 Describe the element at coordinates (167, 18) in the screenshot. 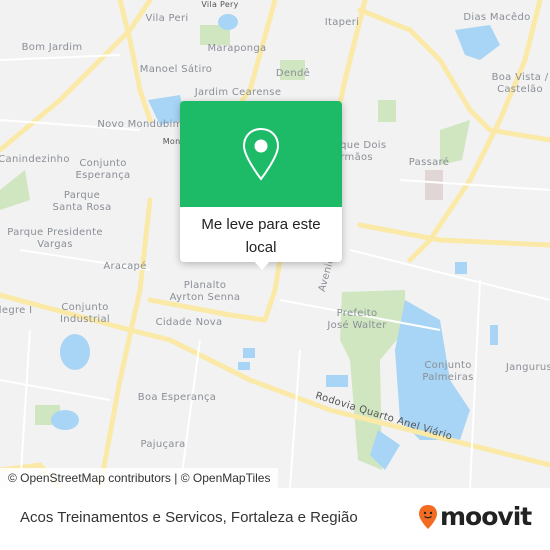

I see `label-vila-peri: Vila Peri` at that location.